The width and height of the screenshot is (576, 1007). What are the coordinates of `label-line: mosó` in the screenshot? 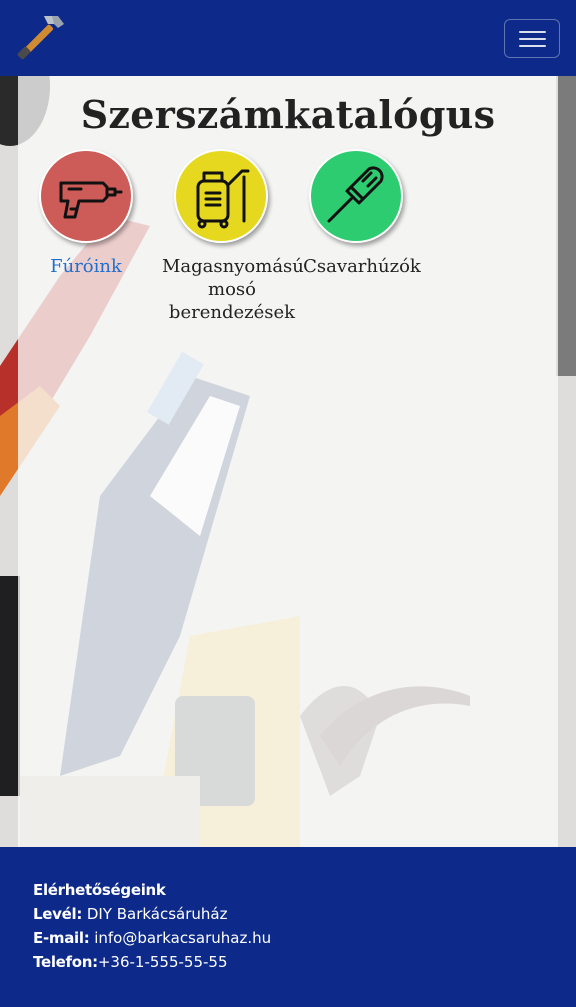 It's located at (232, 289).